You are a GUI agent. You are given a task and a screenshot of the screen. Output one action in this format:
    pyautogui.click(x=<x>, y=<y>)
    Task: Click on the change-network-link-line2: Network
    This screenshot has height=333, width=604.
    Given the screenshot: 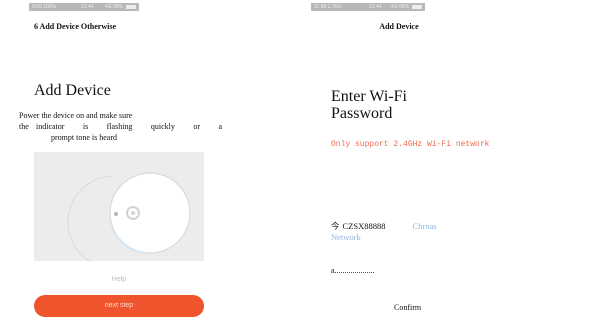 What is the action you would take?
    pyautogui.click(x=421, y=237)
    